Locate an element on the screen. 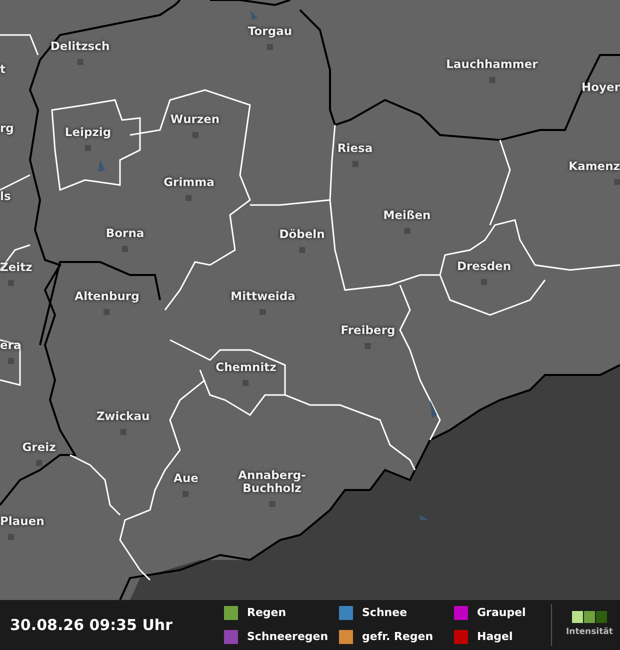 The image size is (620, 650). city-label: Annaberg- Buchholz is located at coordinates (272, 482).